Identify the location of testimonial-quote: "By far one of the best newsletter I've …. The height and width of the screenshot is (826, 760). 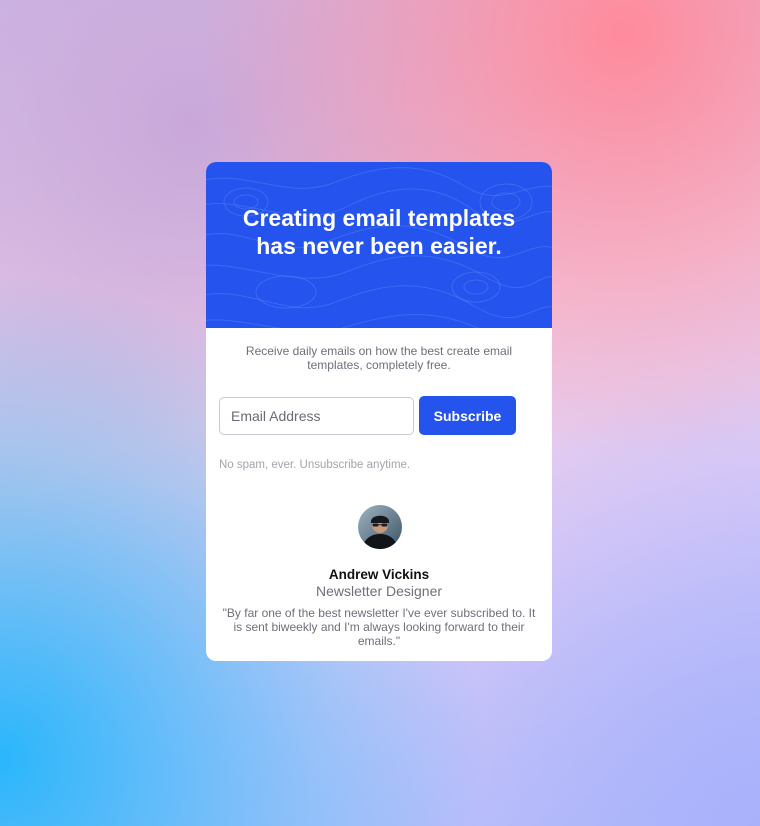
(379, 627).